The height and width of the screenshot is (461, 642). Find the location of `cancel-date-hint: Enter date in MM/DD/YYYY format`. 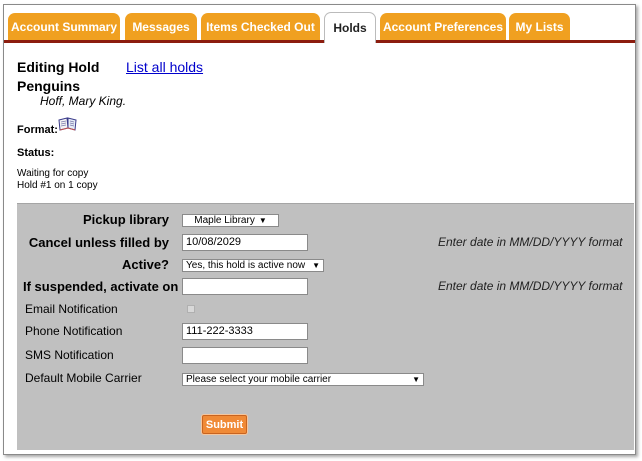

cancel-date-hint: Enter date in MM/DD/YYYY format is located at coordinates (530, 242).